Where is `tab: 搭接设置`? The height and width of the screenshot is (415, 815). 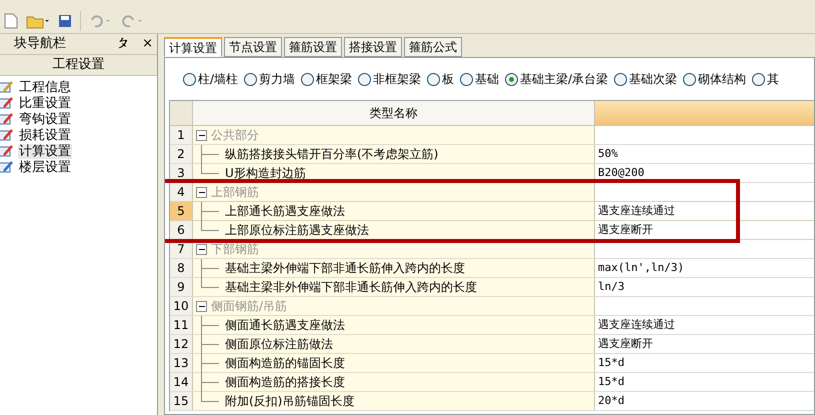
tab: 搭接设置 is located at coordinates (373, 47).